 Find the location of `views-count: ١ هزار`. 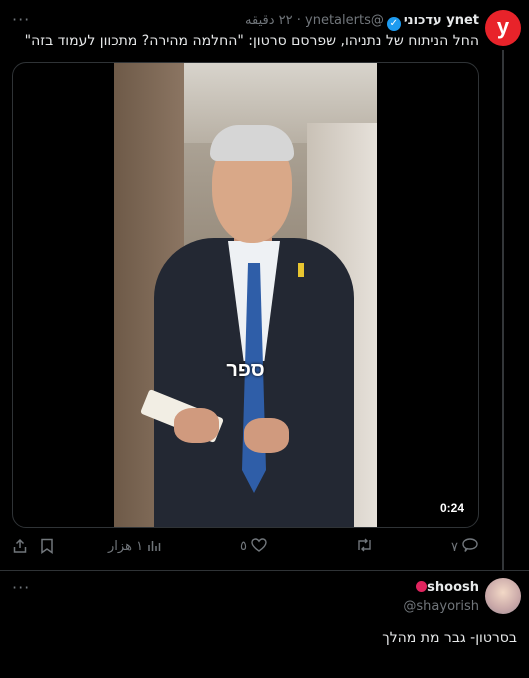

views-count: ١ هزار is located at coordinates (126, 546).